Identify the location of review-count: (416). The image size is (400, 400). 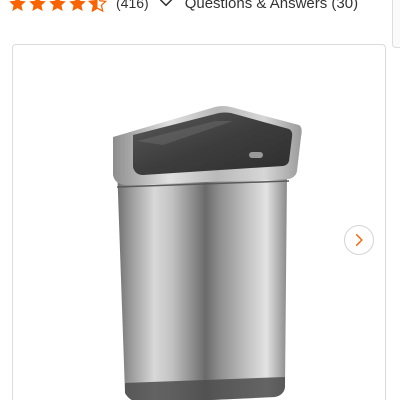
(132, 5).